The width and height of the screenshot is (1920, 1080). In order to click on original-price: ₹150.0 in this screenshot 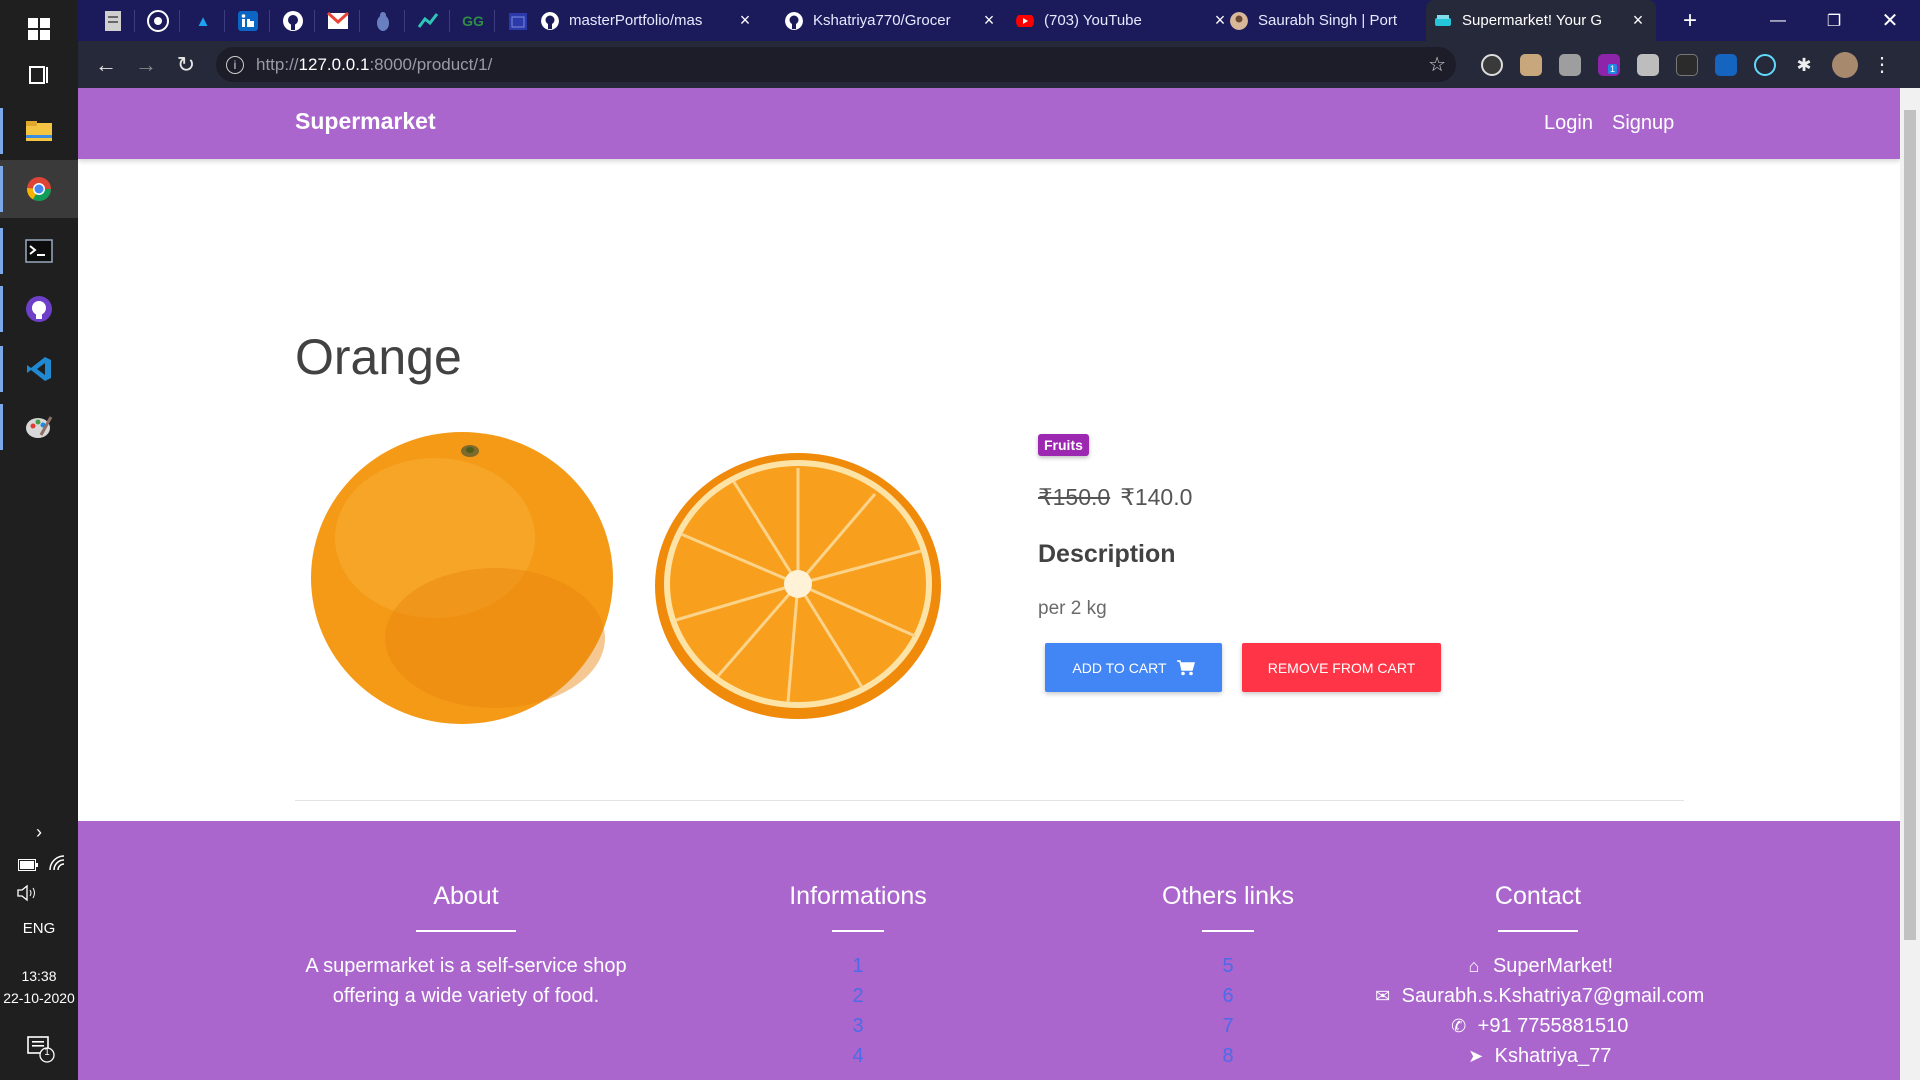, I will do `click(1074, 497)`.